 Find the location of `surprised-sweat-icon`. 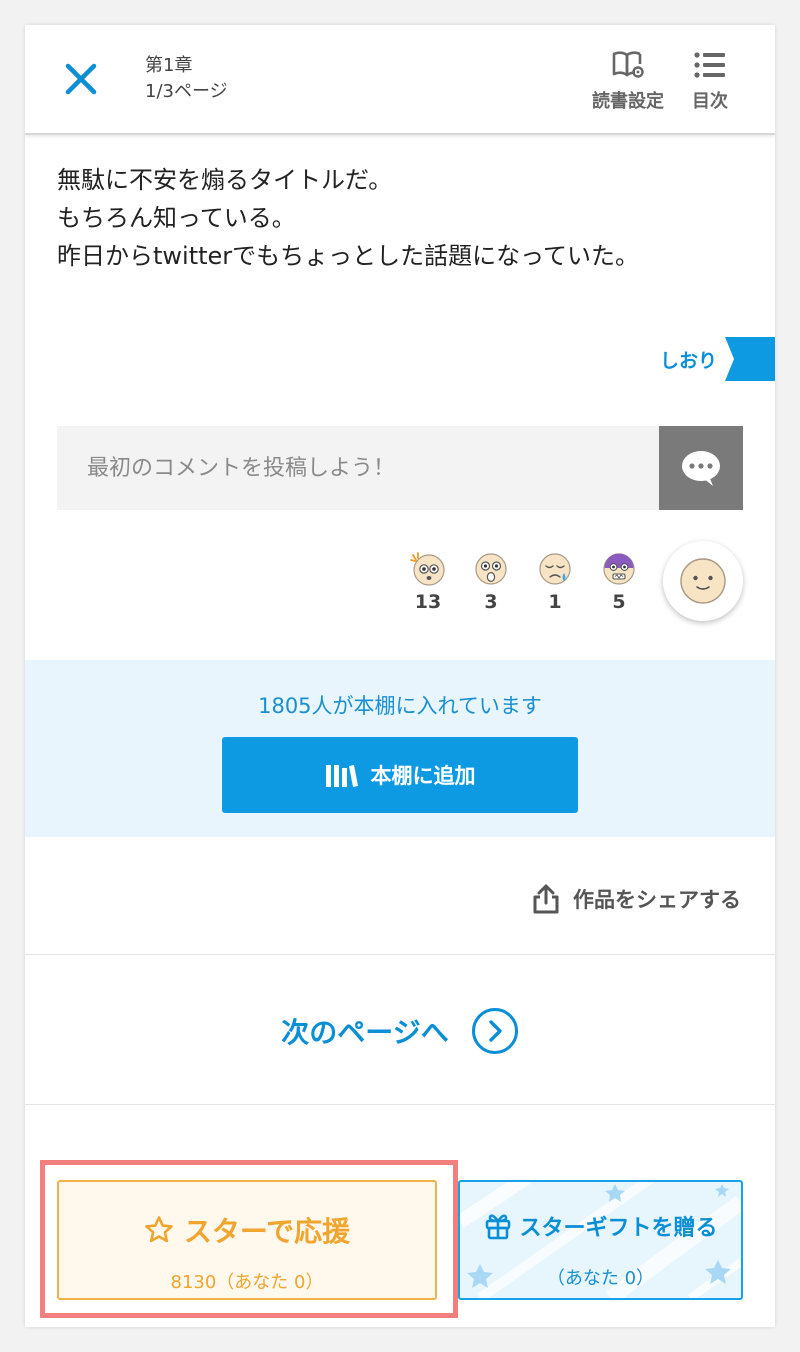

surprised-sweat-icon is located at coordinates (427, 569).